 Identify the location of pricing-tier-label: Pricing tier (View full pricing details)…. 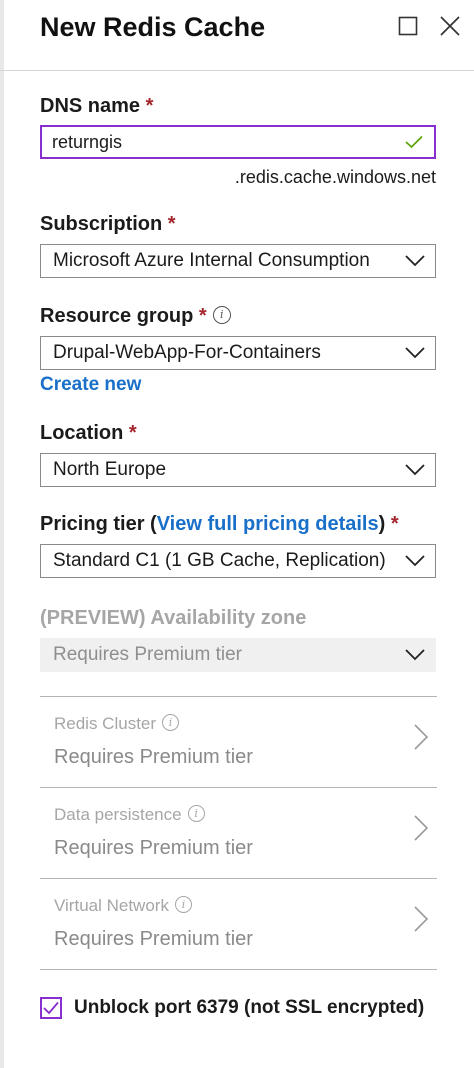
(219, 524).